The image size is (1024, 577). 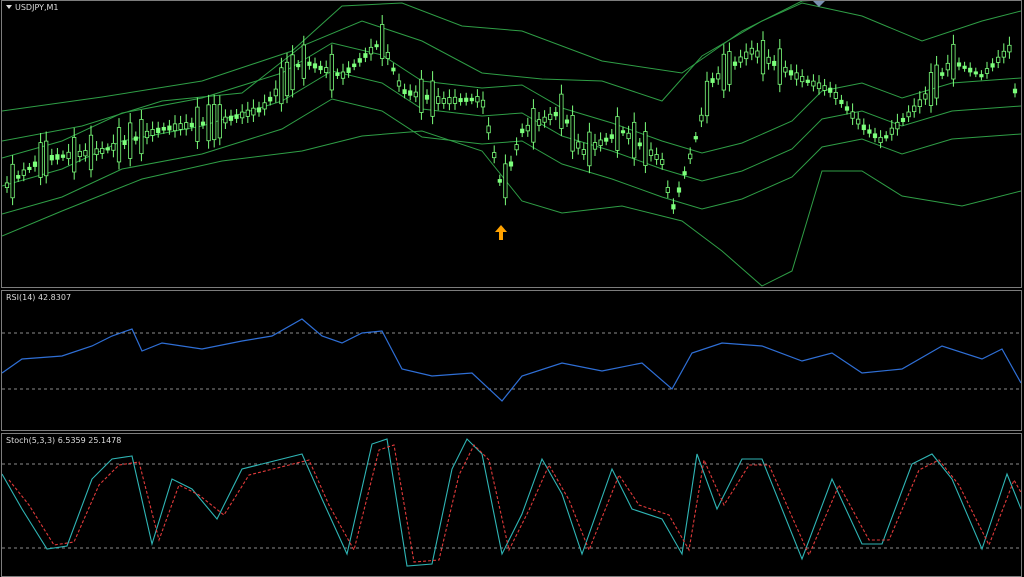 What do you see at coordinates (39, 297) in the screenshot?
I see `rsi-title: RSI(14) 42.8307` at bounding box center [39, 297].